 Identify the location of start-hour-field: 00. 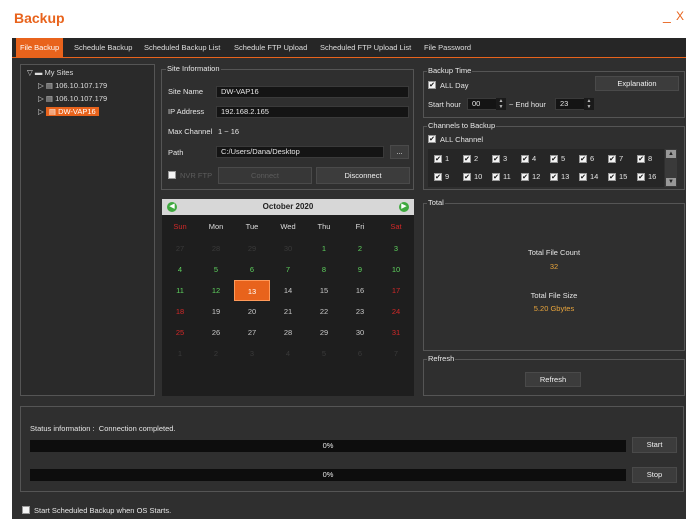
(482, 104).